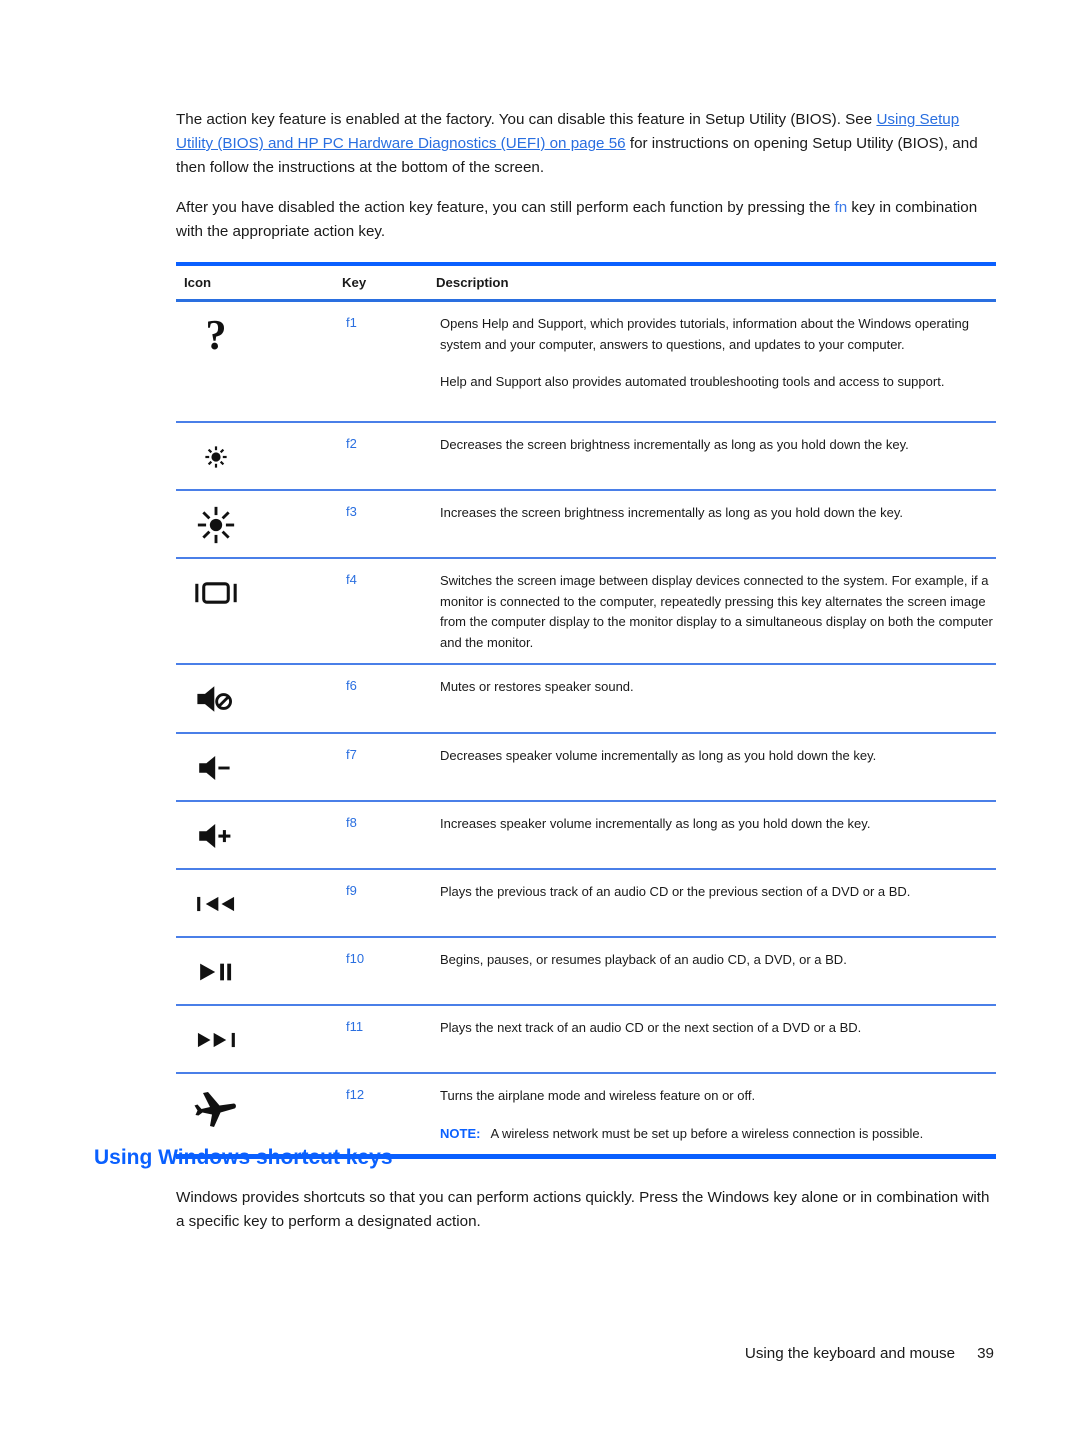 The image size is (1080, 1437). What do you see at coordinates (355, 958) in the screenshot?
I see `row-key-label: f10` at bounding box center [355, 958].